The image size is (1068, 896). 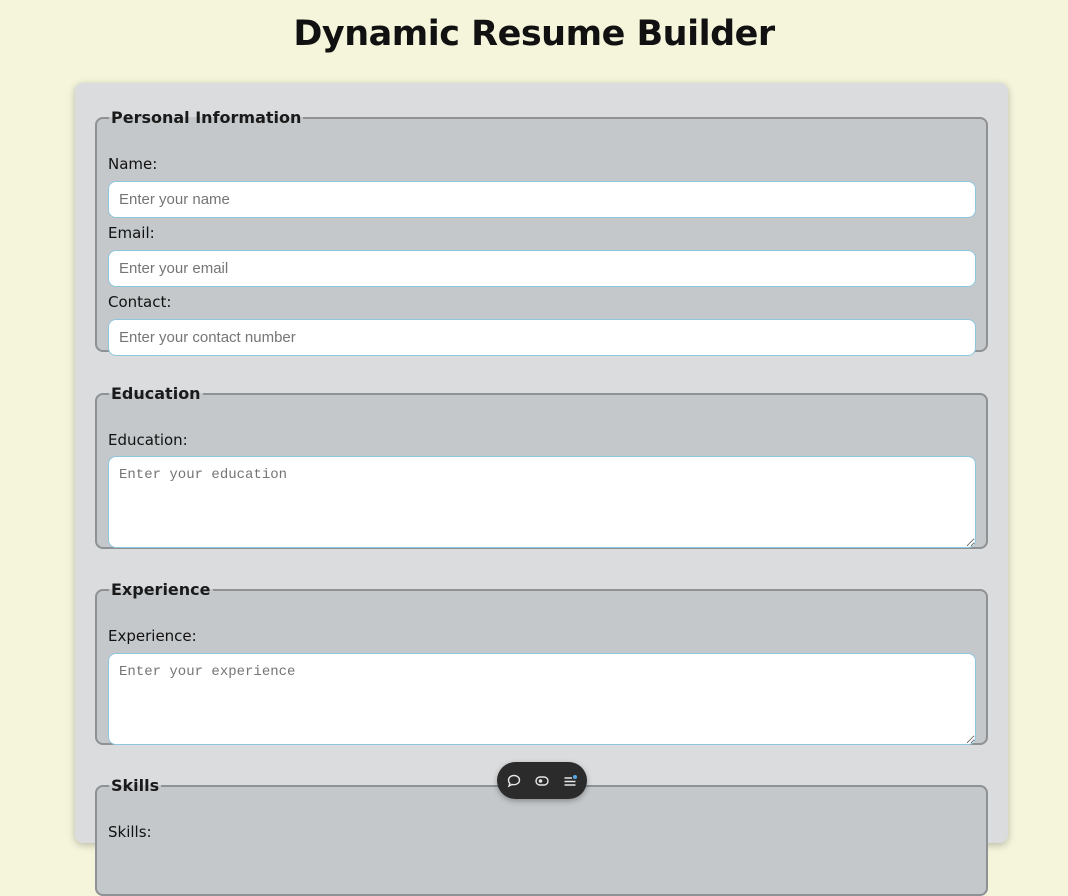 What do you see at coordinates (148, 440) in the screenshot?
I see `education-label: Education:` at bounding box center [148, 440].